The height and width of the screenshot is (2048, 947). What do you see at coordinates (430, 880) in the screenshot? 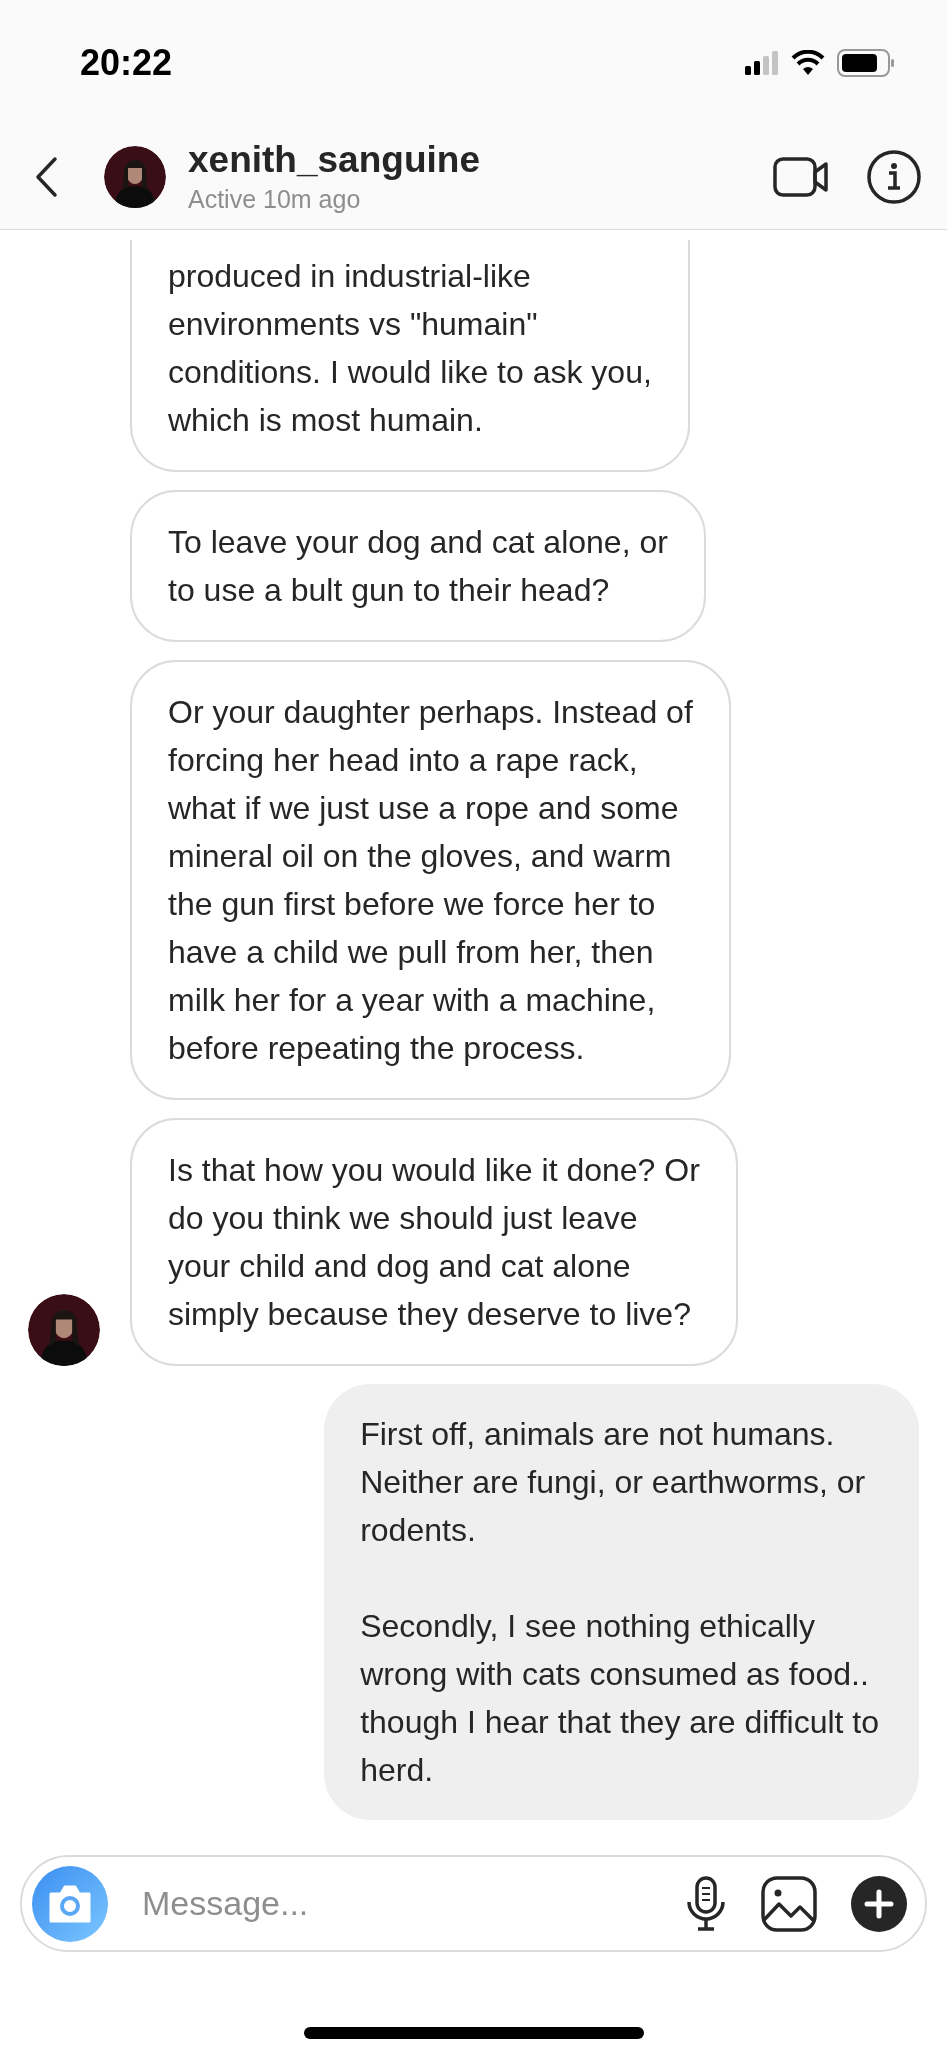
I see `message-text: Or your daughter perhaps. Instead of forcing her head into a rape rack, what if we just use a rope and some mineral oil on the gloves, and warm the gun first before we force her to have a child we pull from her, then milk her for a year with a machine, before repeating the process.` at bounding box center [430, 880].